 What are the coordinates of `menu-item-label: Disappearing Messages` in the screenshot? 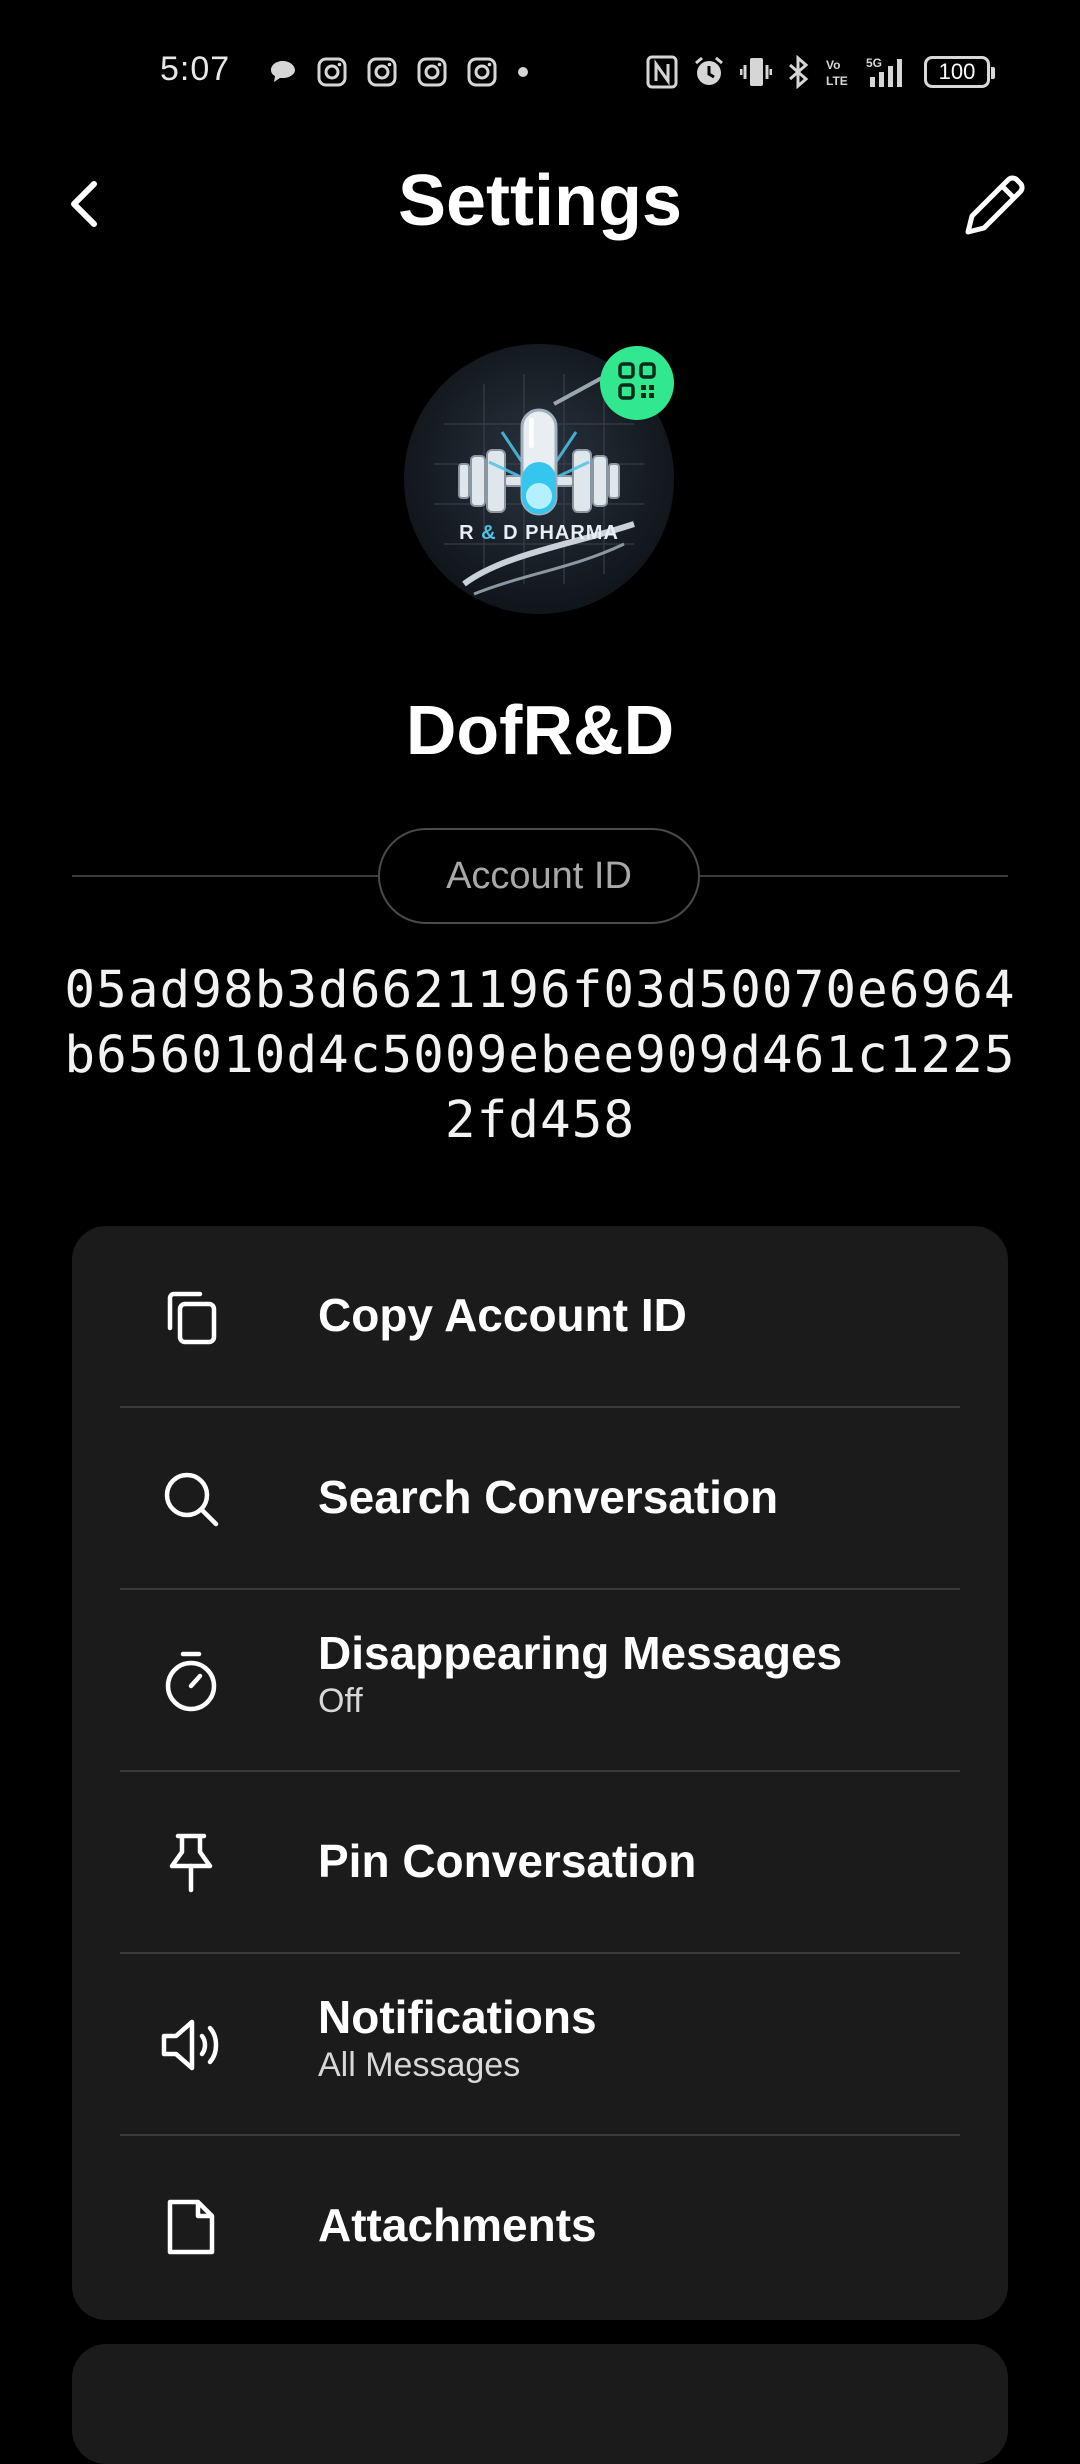 It's located at (580, 1653).